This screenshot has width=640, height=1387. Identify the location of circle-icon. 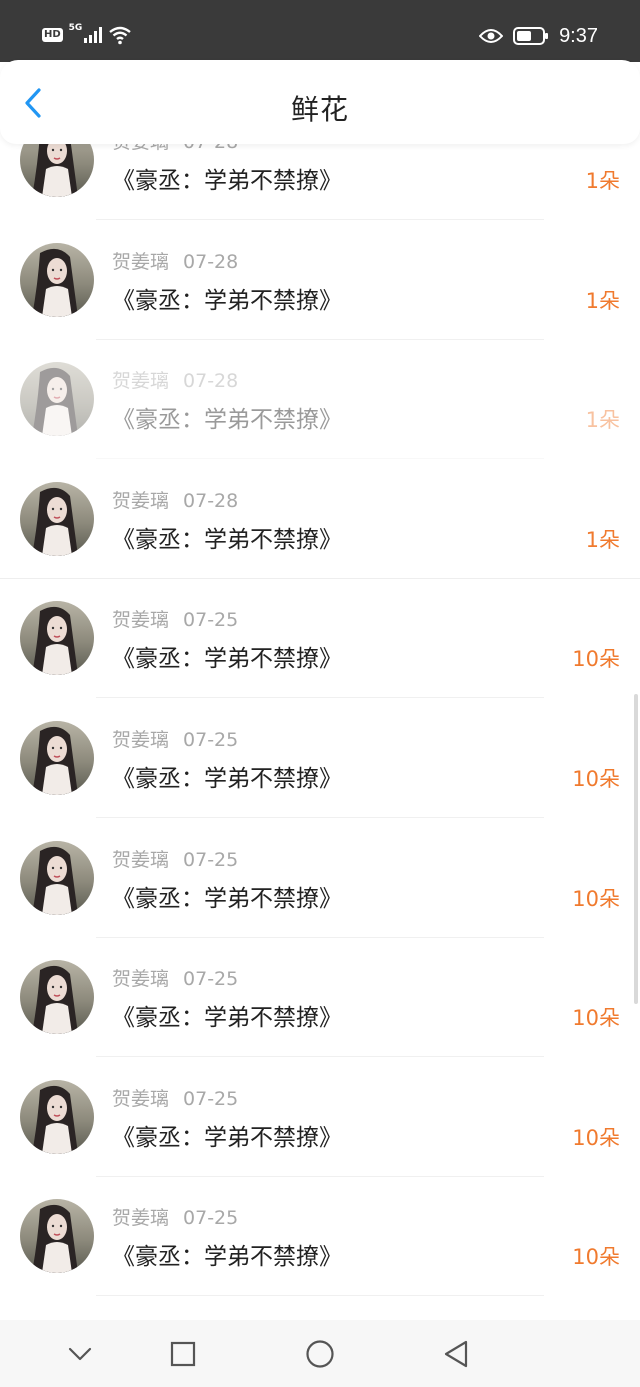
(320, 1354).